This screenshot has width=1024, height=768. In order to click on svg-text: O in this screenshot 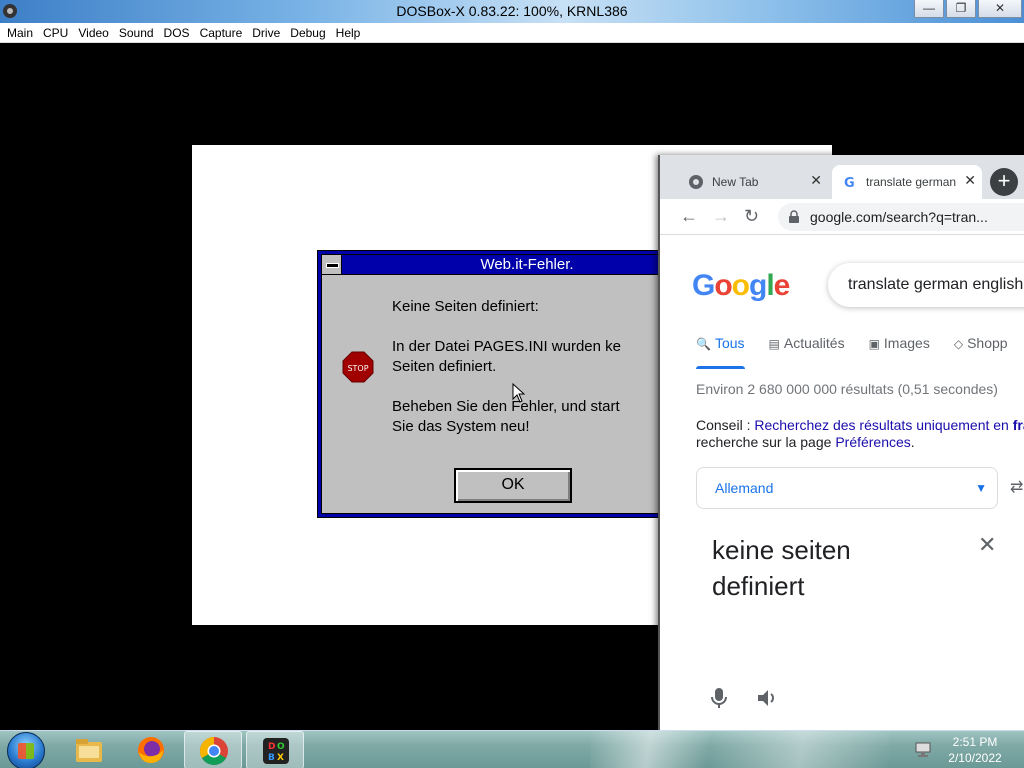, I will do `click(281, 747)`.